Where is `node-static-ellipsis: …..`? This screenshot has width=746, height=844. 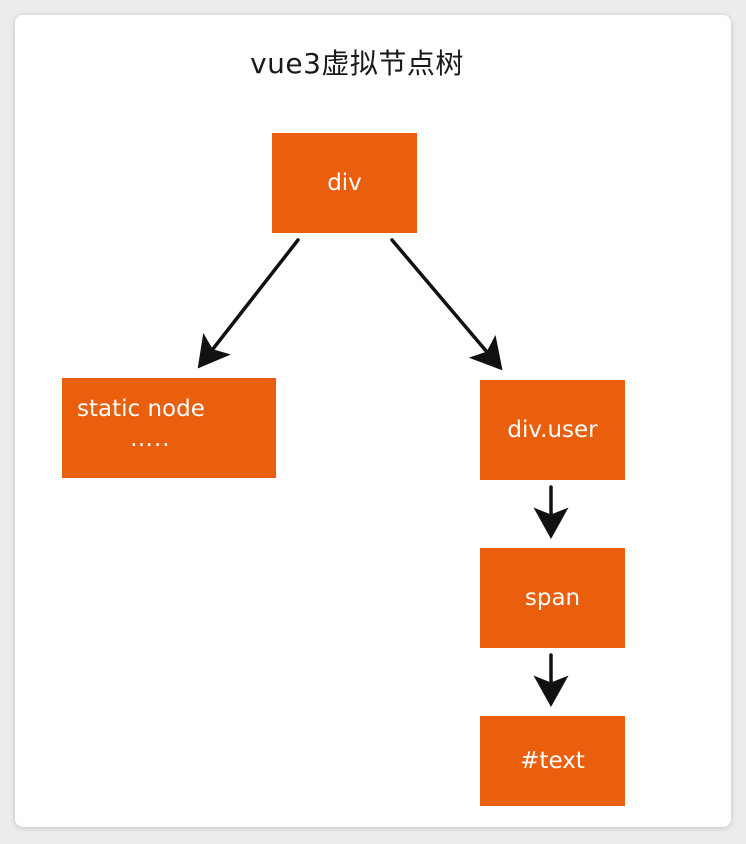 node-static-ellipsis: ….. is located at coordinates (150, 439).